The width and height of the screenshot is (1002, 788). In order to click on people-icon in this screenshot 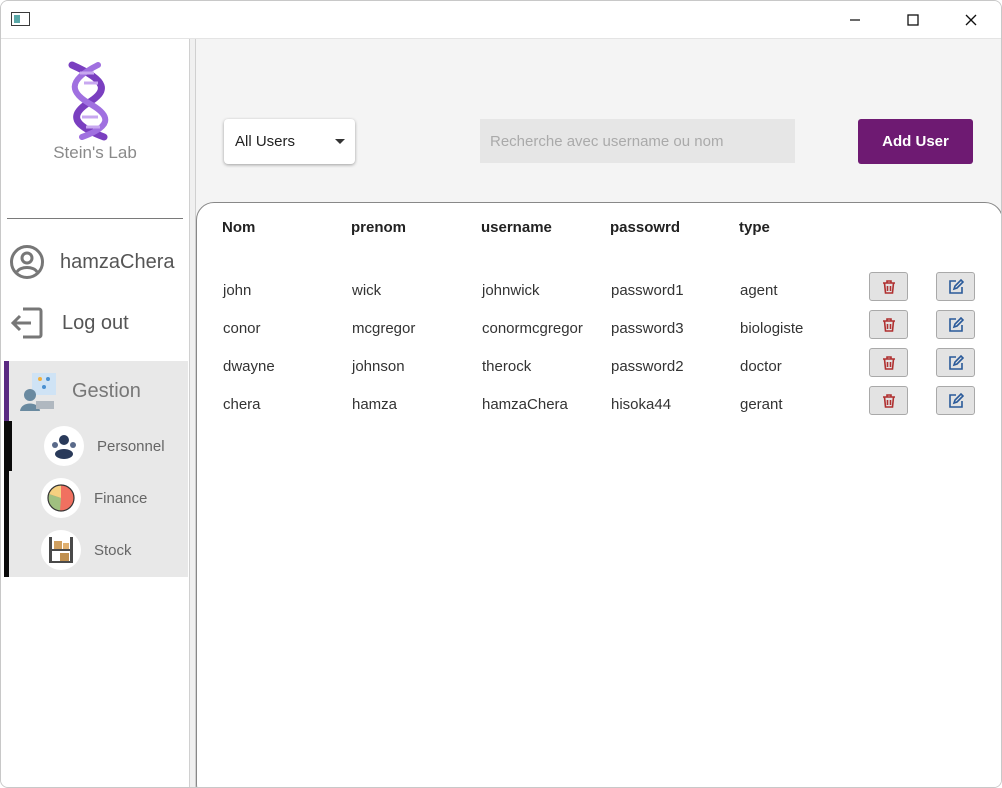, I will do `click(64, 447)`.